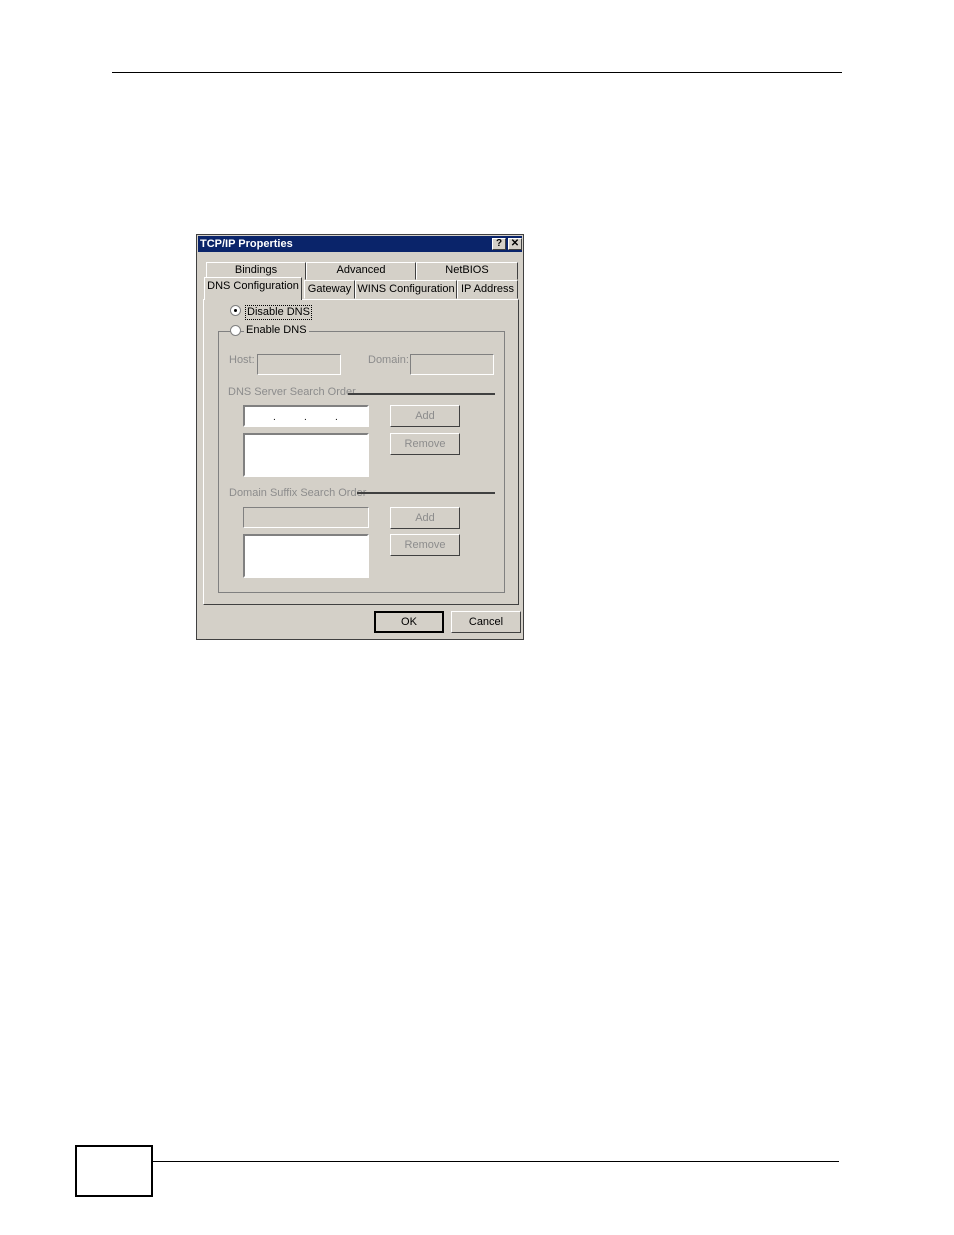  Describe the element at coordinates (499, 244) in the screenshot. I see `help-icon: ?` at that location.